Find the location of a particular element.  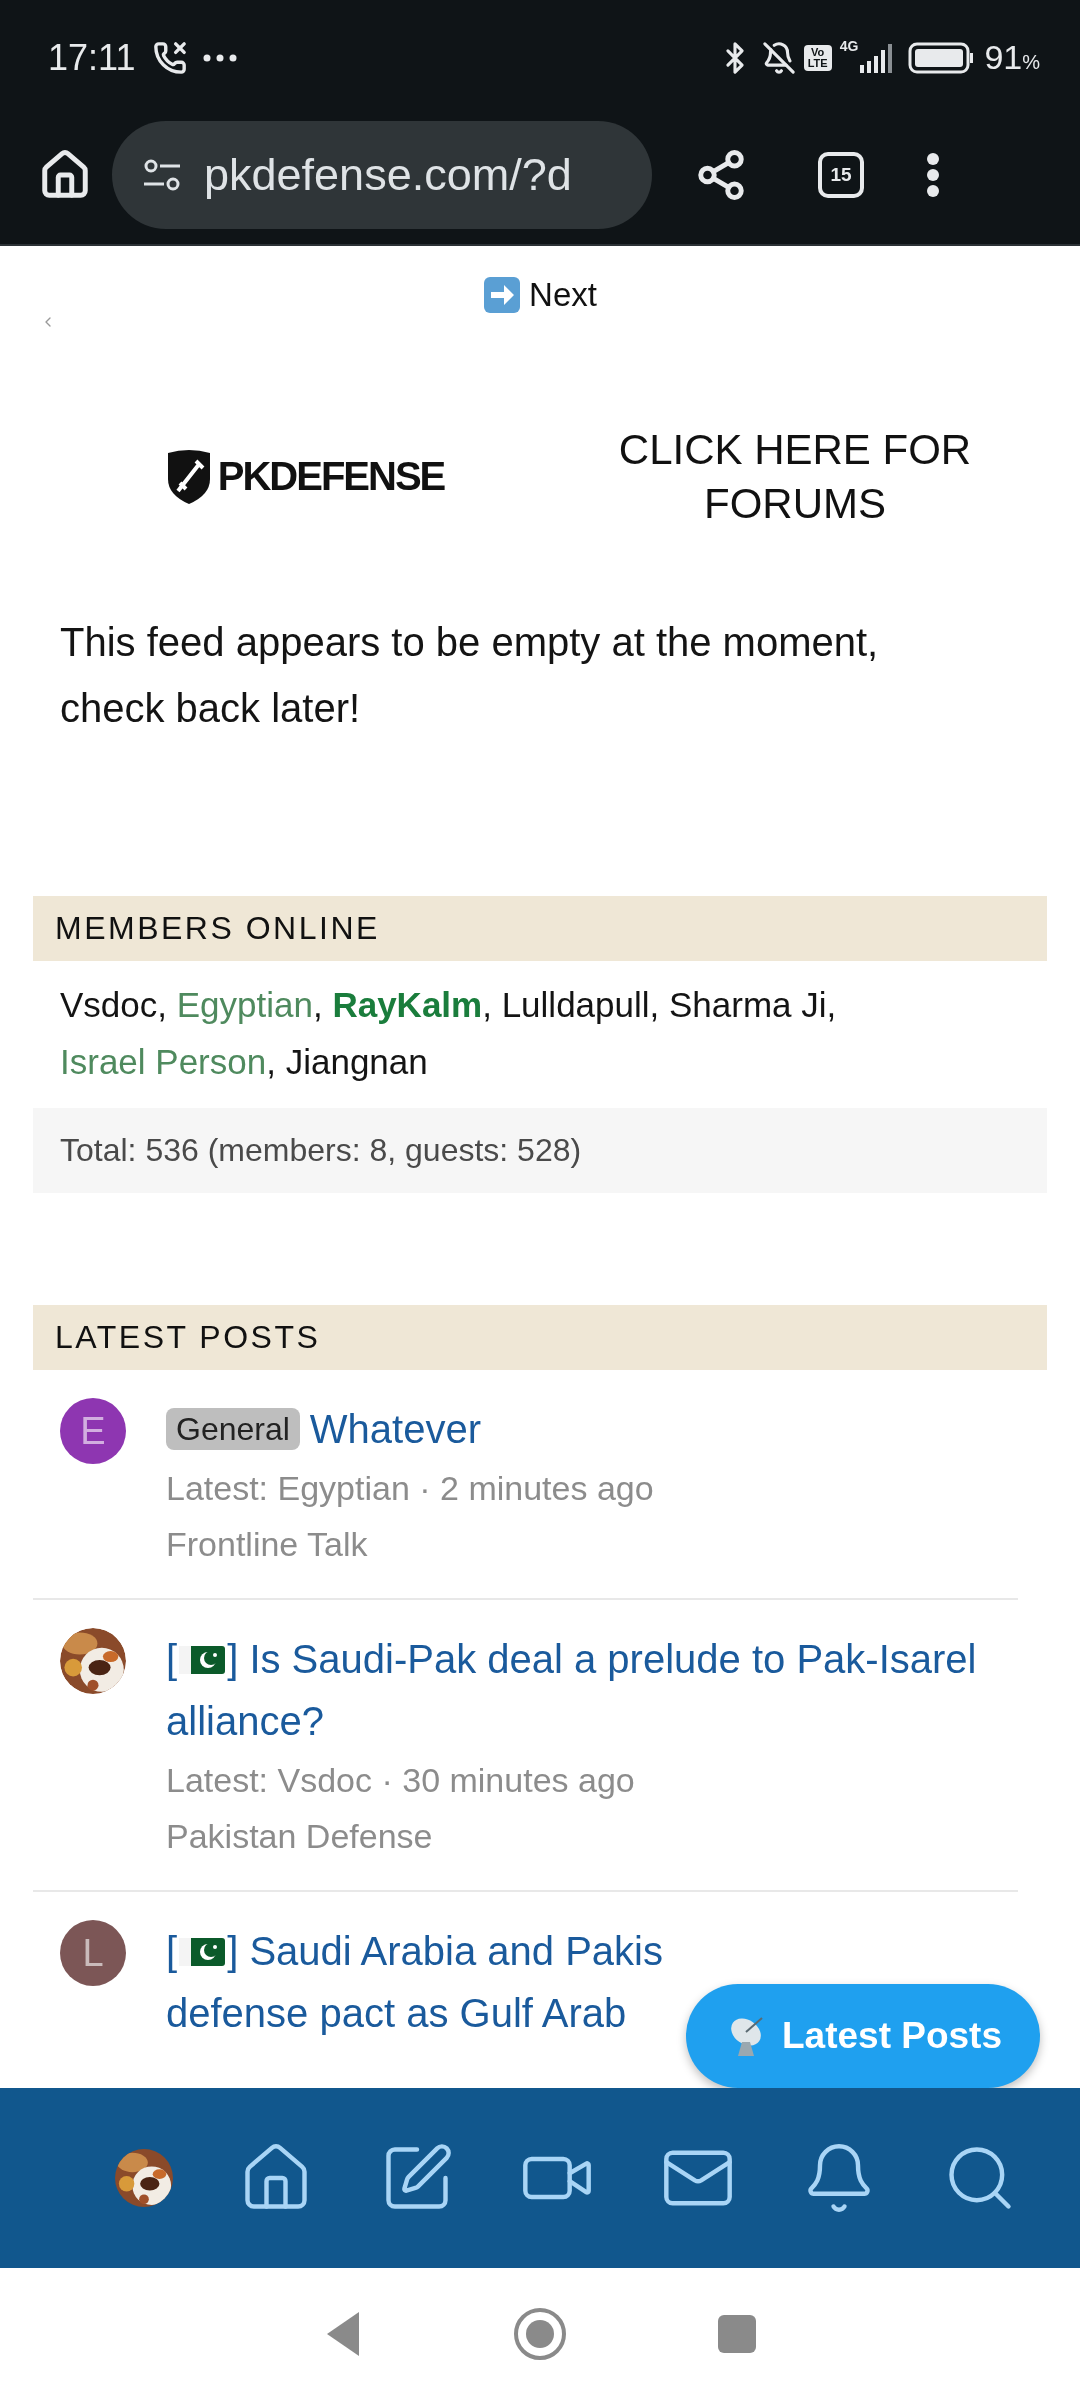

section-heading: MEMBERS ONLINE is located at coordinates (540, 928).